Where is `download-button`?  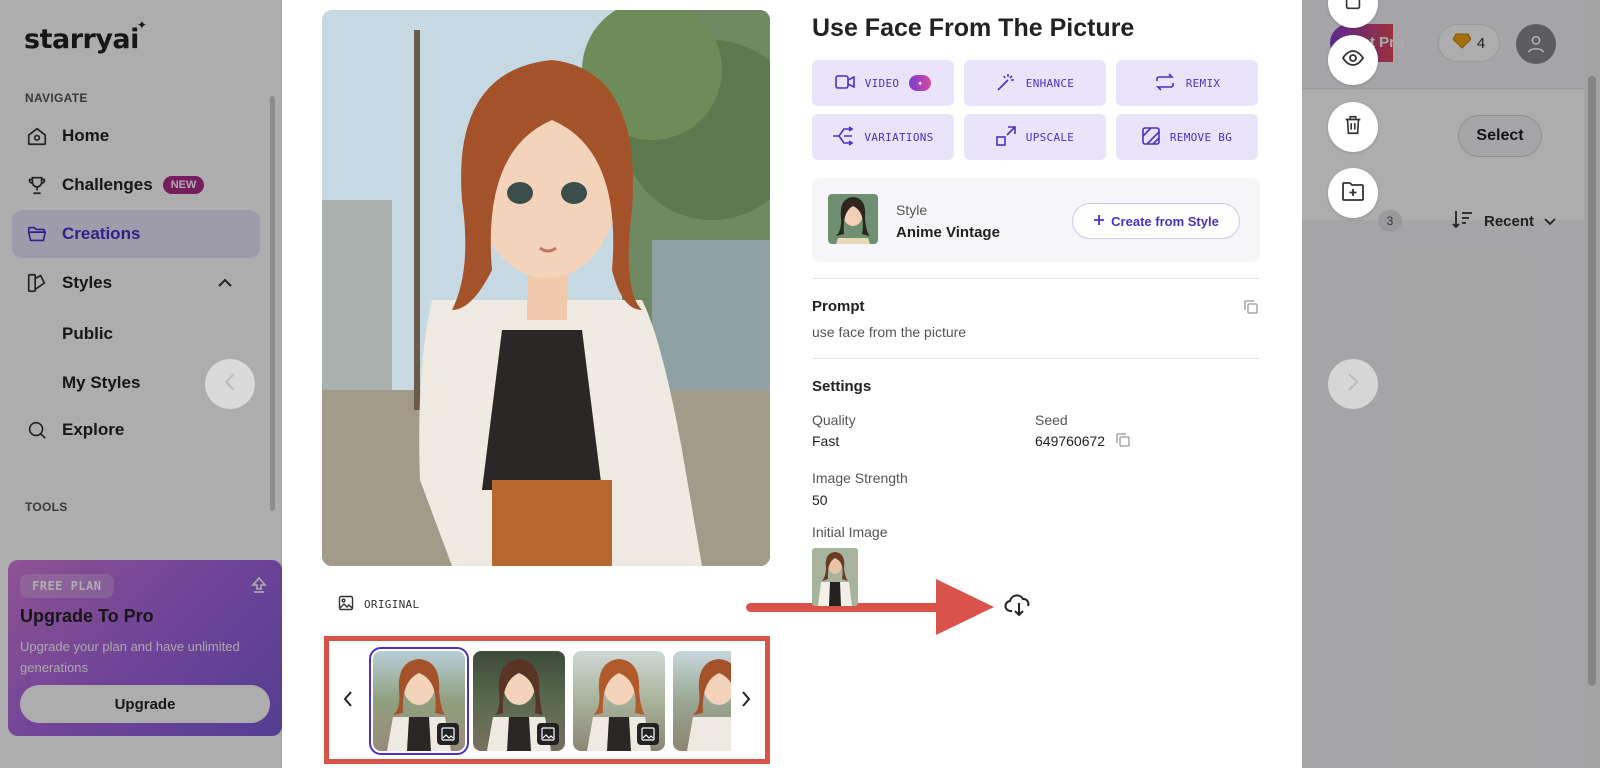 download-button is located at coordinates (1019, 605).